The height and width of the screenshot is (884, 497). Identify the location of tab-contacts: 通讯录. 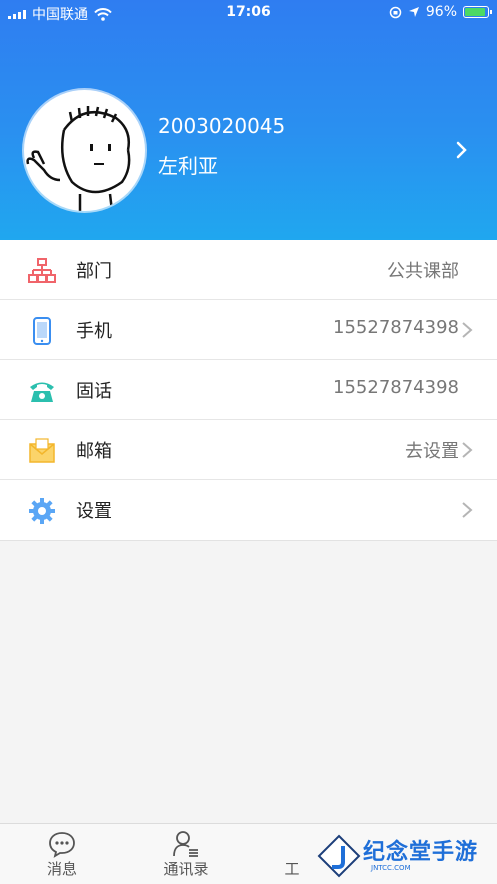
(186, 854).